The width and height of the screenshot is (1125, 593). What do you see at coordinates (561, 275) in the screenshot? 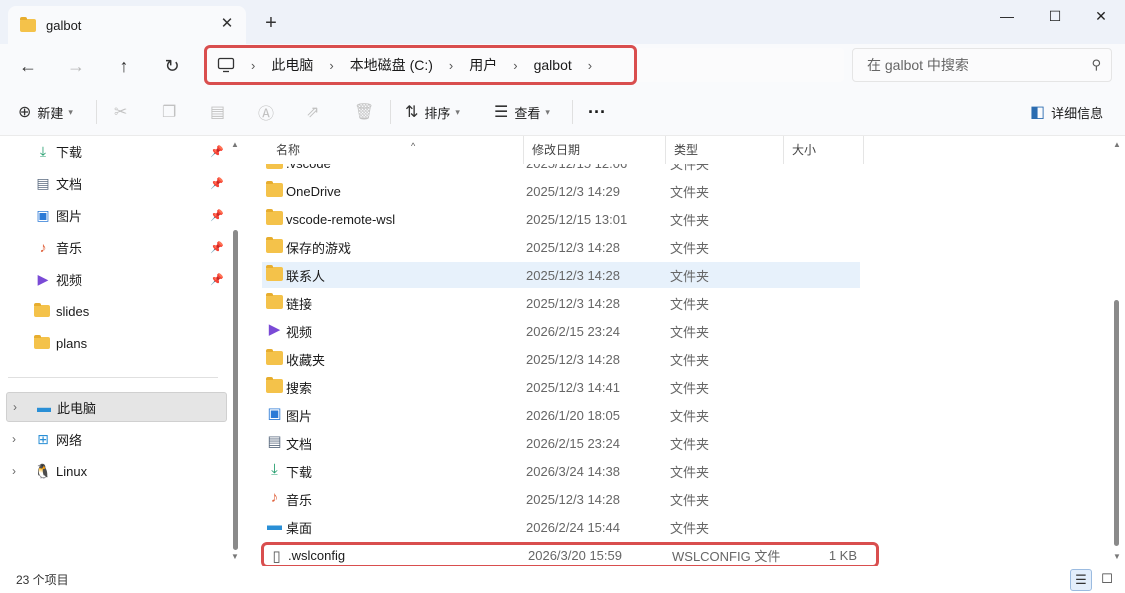
I see `file-row: 联系人 2025/12/3 14:28 文件夹` at bounding box center [561, 275].